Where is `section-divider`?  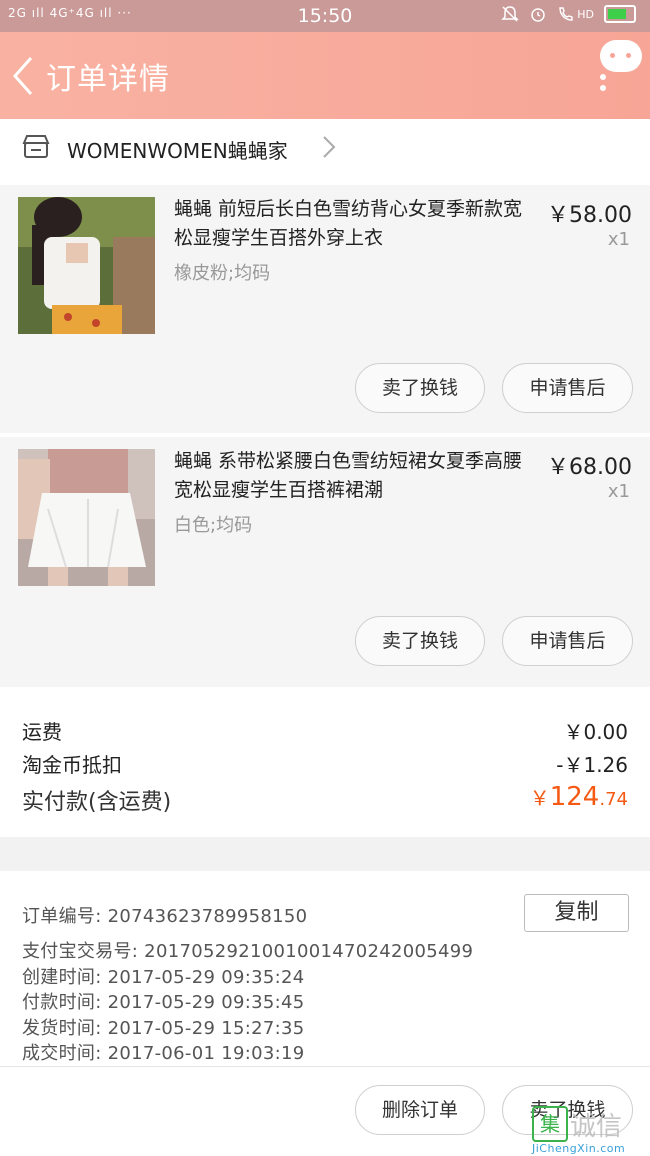
section-divider is located at coordinates (325, 854).